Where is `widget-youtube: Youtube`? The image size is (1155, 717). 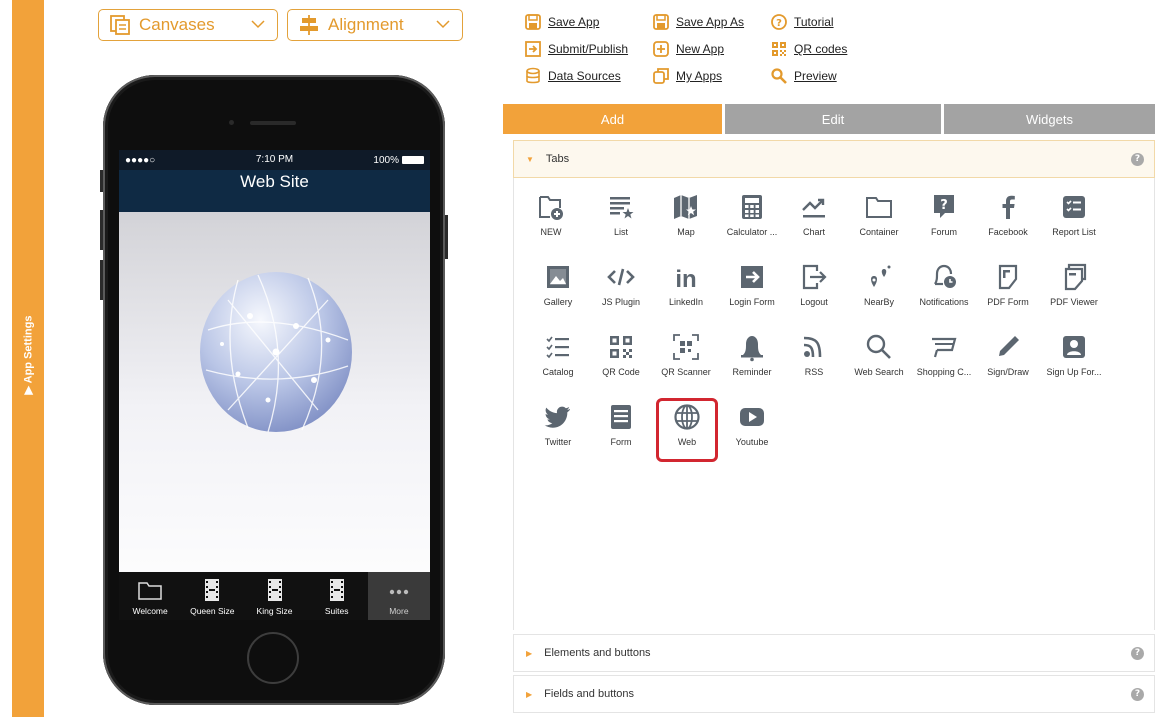 widget-youtube: Youtube is located at coordinates (752, 428).